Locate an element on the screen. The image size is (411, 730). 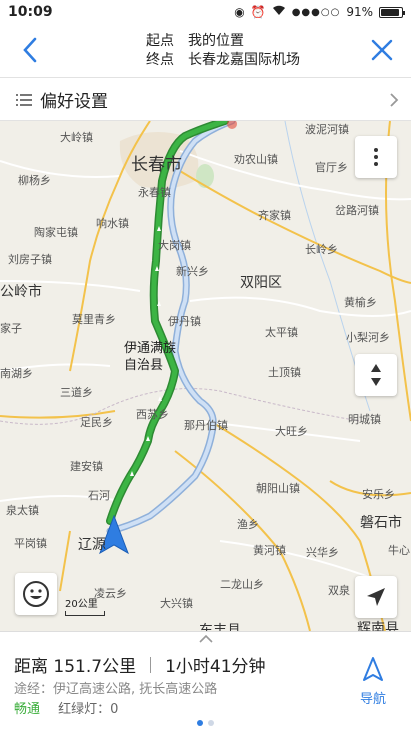
signal-icon: ◉ is located at coordinates (239, 12).